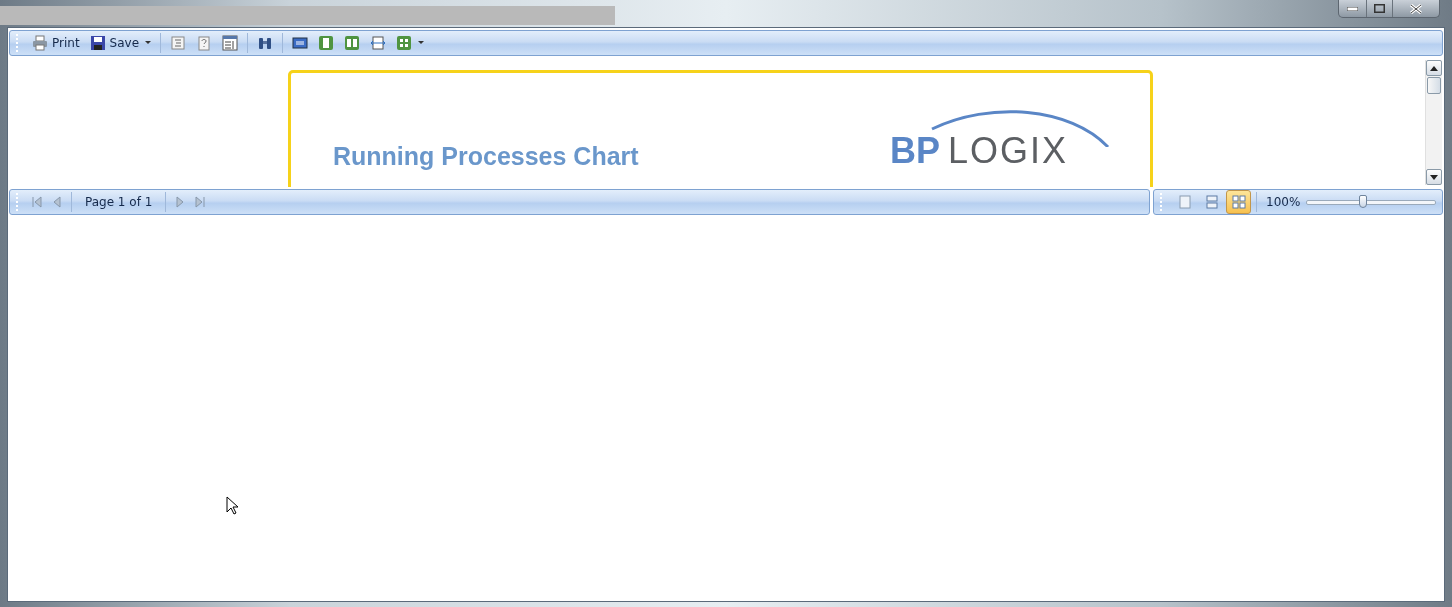 The height and width of the screenshot is (607, 1452). I want to click on grid-icon, so click(404, 43).